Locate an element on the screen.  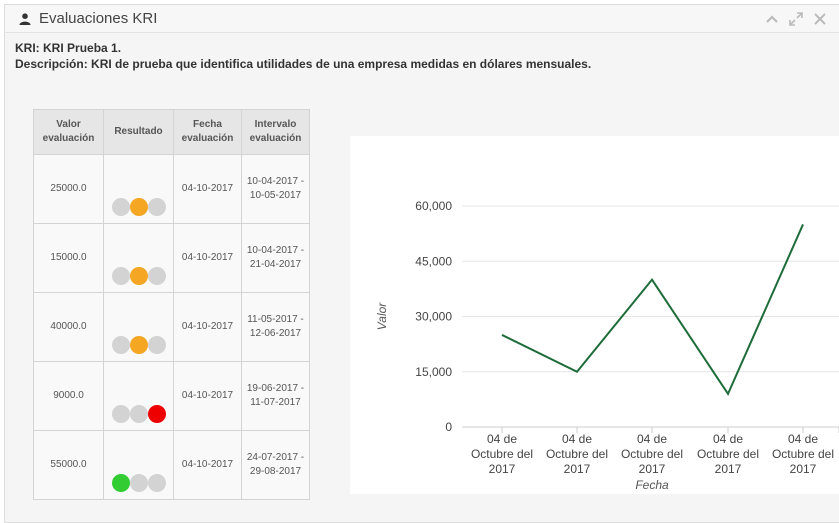
valor-cell: 25000.0 is located at coordinates (68, 189).